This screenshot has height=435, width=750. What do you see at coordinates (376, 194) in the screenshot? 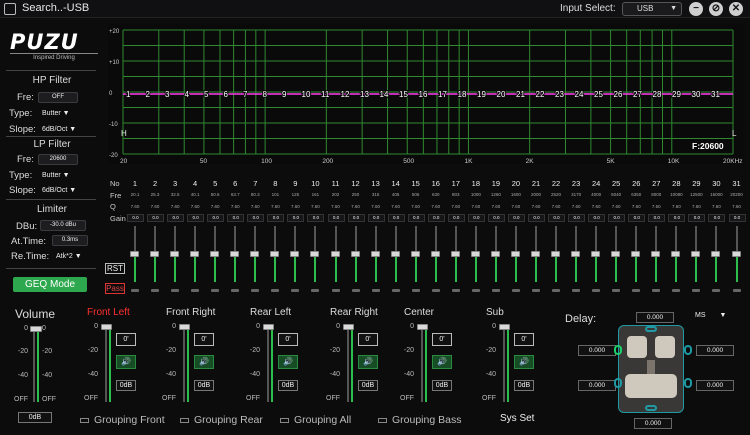
I see `band-frequency: 315` at bounding box center [376, 194].